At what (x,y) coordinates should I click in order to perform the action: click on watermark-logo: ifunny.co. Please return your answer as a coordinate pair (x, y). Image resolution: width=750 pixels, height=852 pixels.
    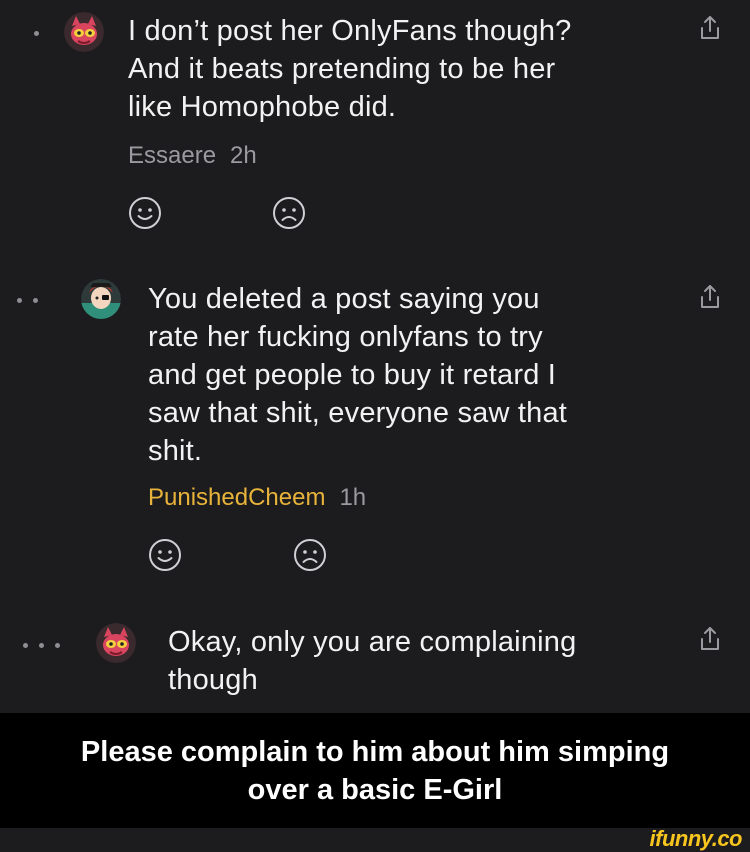
    Looking at the image, I should click on (696, 838).